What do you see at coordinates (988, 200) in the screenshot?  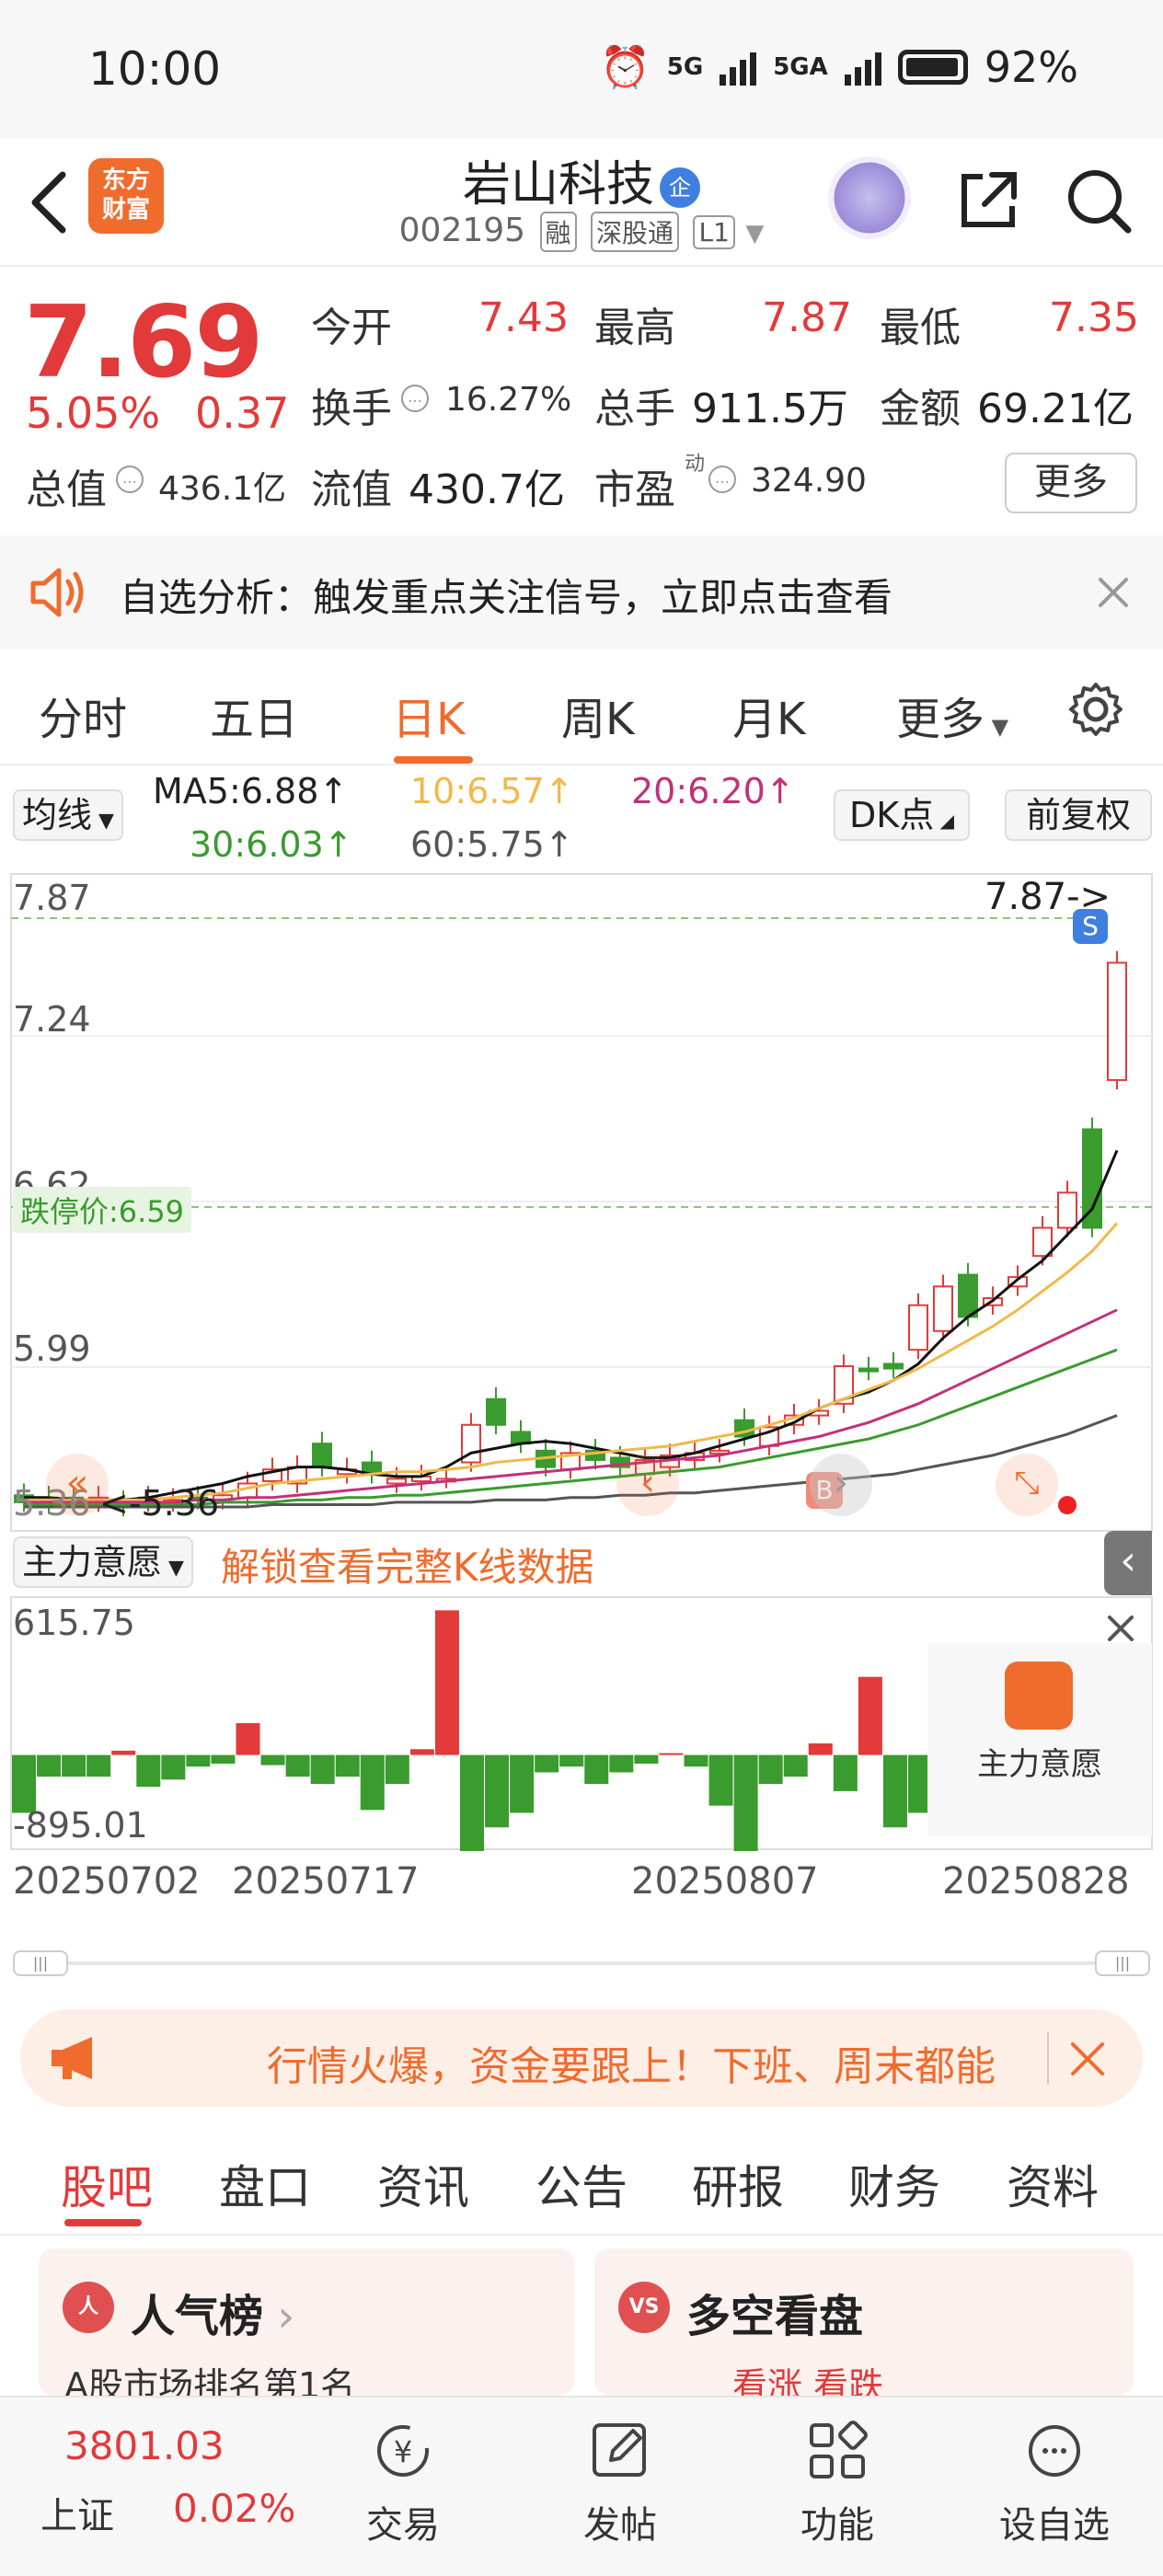 I see `share-icon` at bounding box center [988, 200].